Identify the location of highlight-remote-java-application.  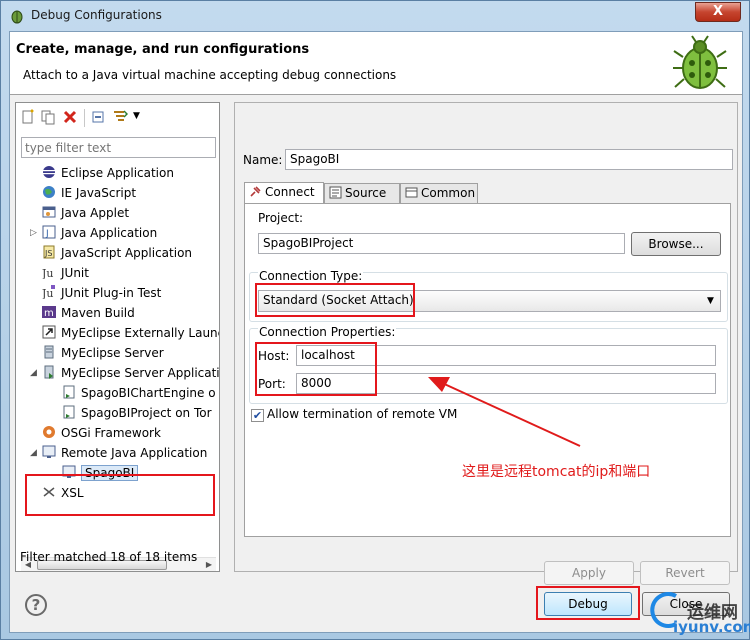
(120, 495).